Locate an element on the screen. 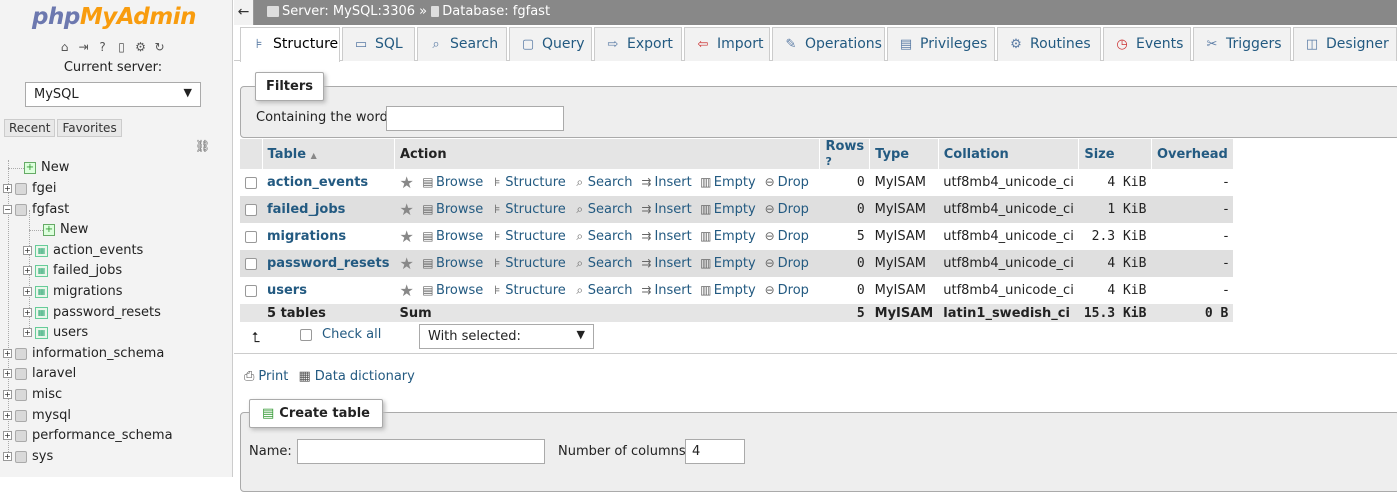  table-name-link: password_resets is located at coordinates (328, 263).